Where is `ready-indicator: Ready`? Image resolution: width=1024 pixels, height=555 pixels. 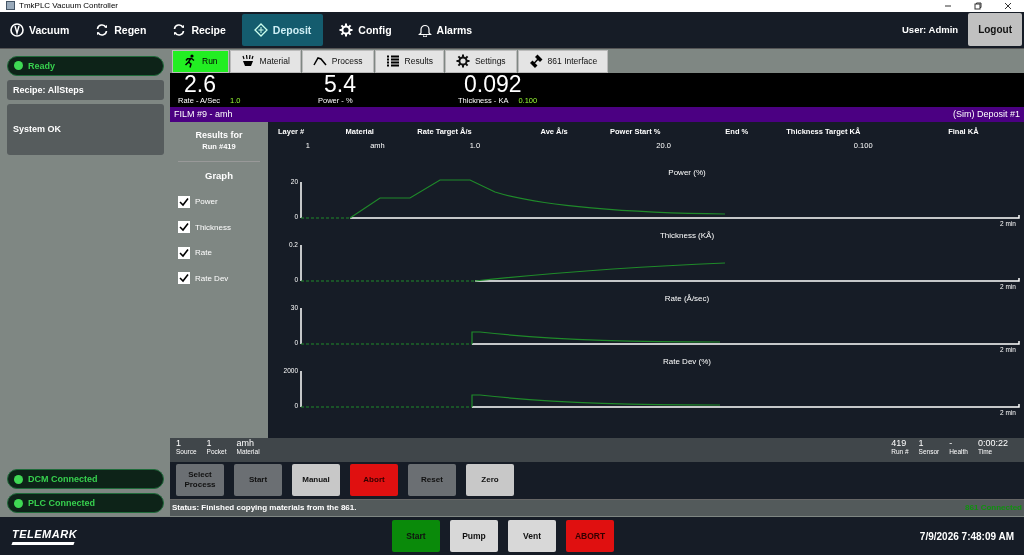 ready-indicator: Ready is located at coordinates (85, 65).